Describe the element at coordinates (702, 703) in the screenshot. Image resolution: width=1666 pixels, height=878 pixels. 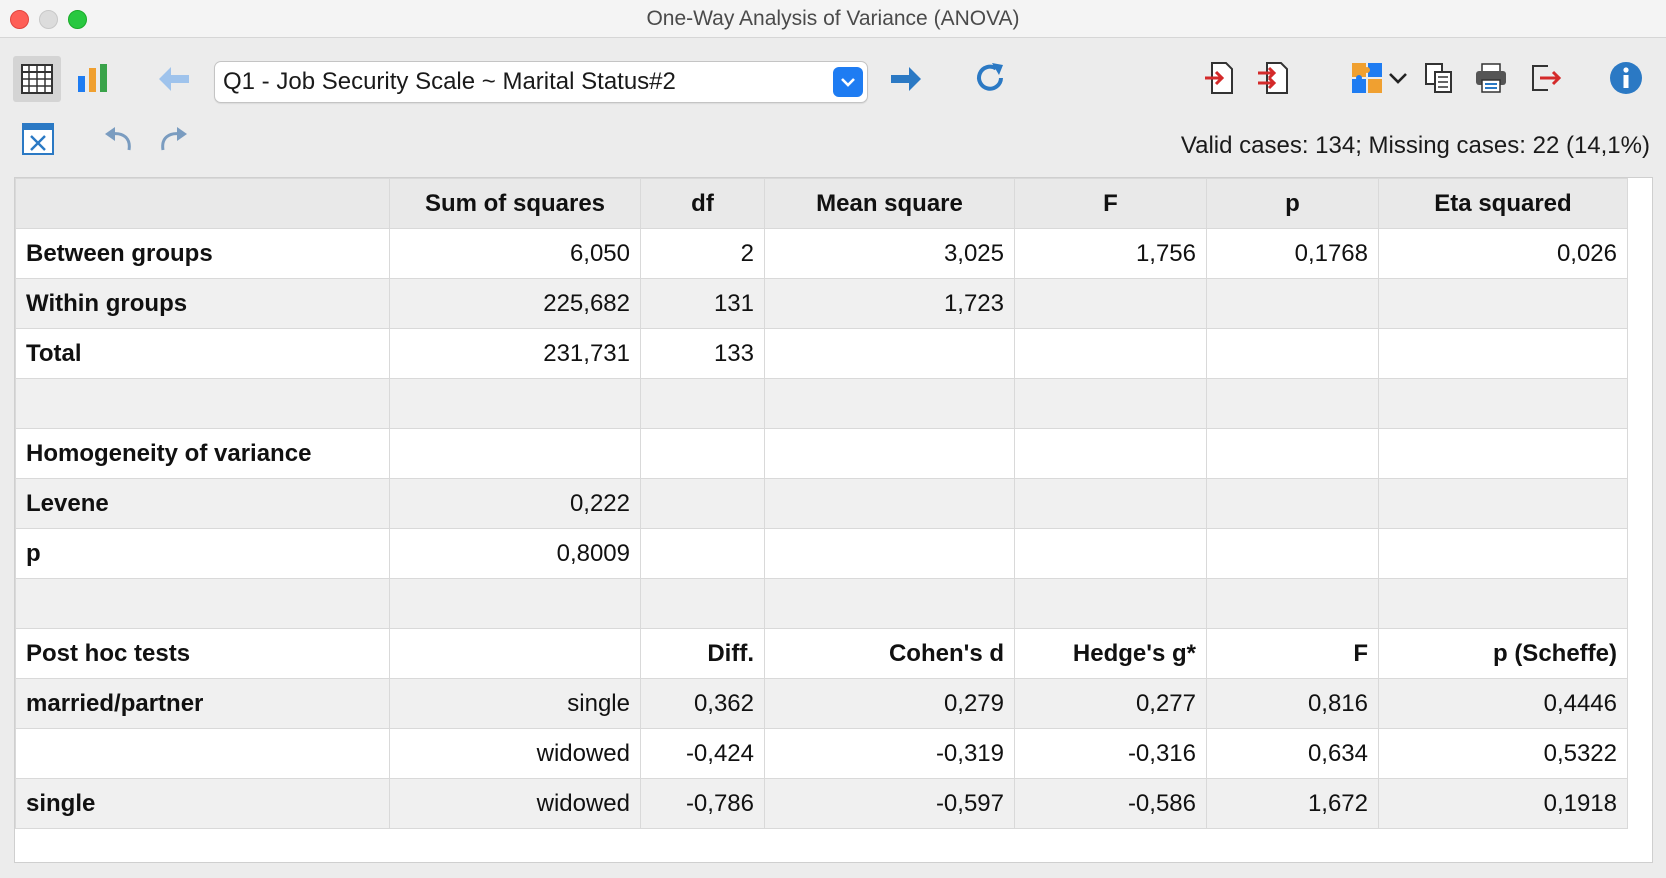
I see `table-cell: 0,362` at that location.